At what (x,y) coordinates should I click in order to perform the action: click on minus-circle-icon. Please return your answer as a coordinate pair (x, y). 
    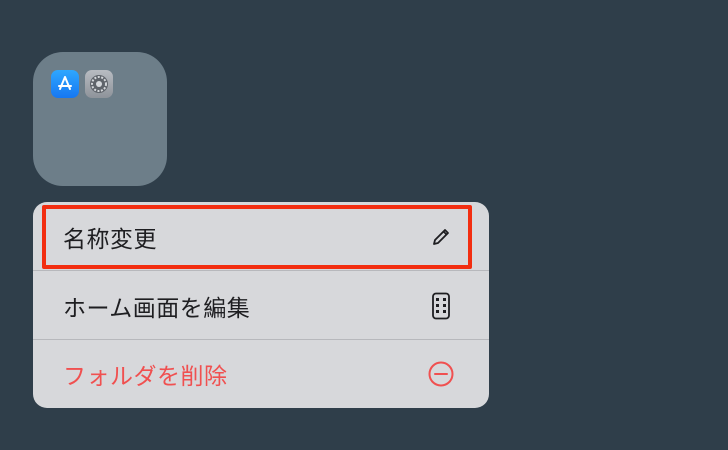
    Looking at the image, I should click on (441, 374).